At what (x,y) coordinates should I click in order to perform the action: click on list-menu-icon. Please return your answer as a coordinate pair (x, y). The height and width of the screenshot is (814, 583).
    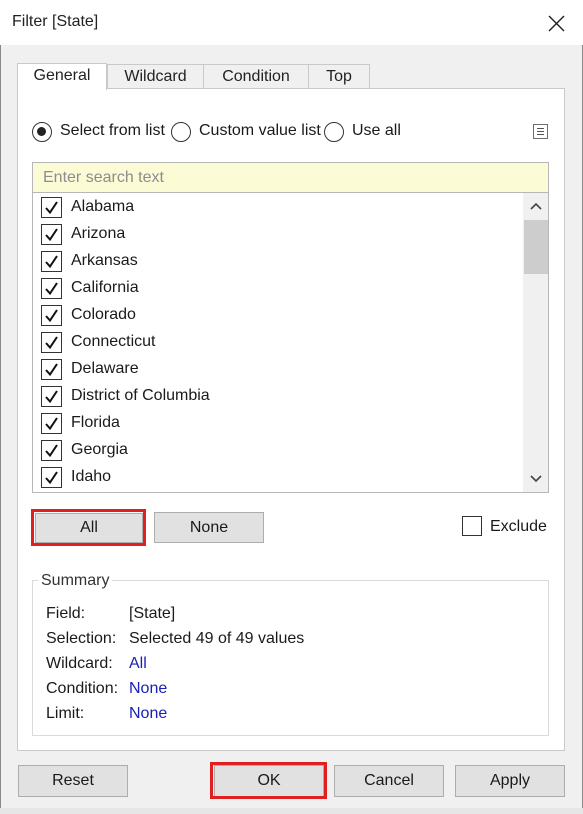
    Looking at the image, I should click on (540, 131).